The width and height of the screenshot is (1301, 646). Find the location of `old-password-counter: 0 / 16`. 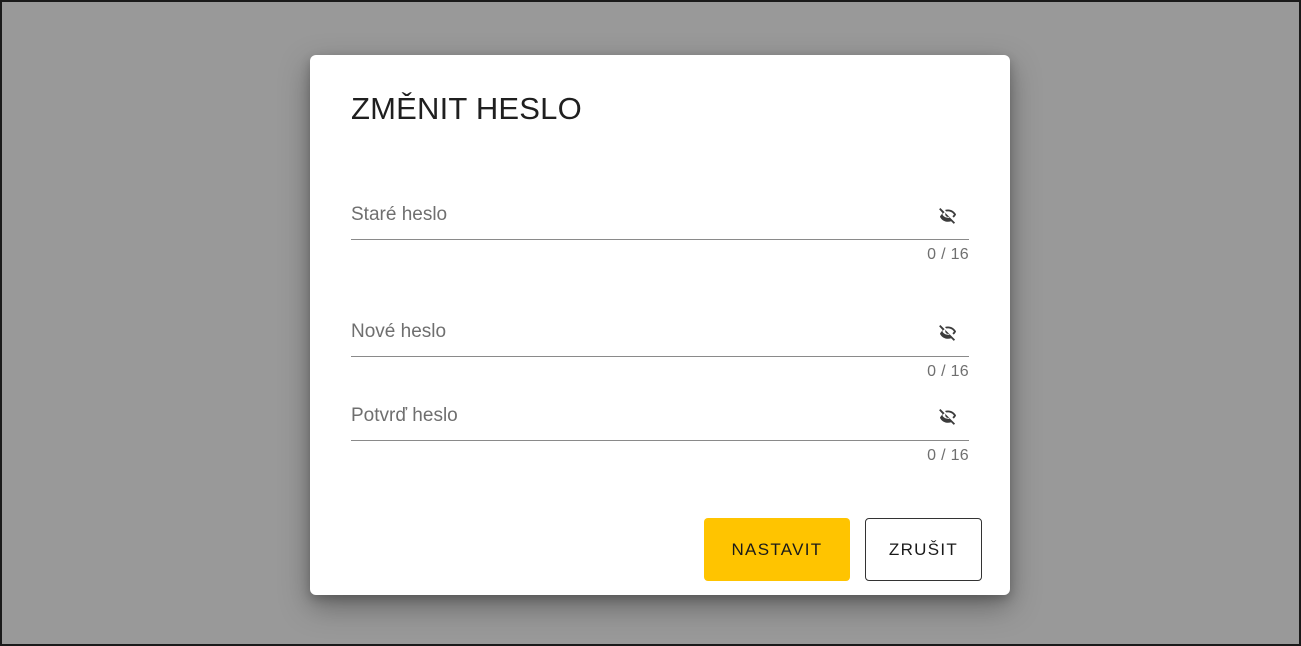

old-password-counter: 0 / 16 is located at coordinates (948, 254).